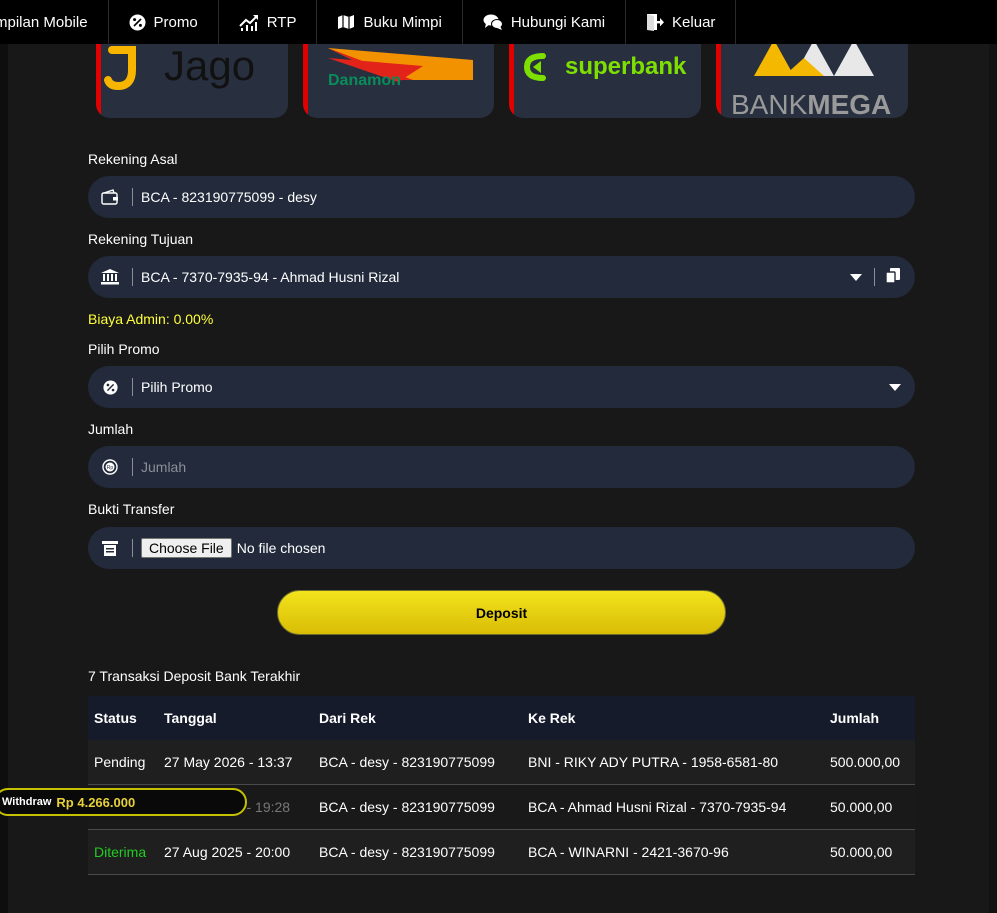 This screenshot has height=913, width=997. I want to click on nav-item-label: Keluar, so click(694, 22).